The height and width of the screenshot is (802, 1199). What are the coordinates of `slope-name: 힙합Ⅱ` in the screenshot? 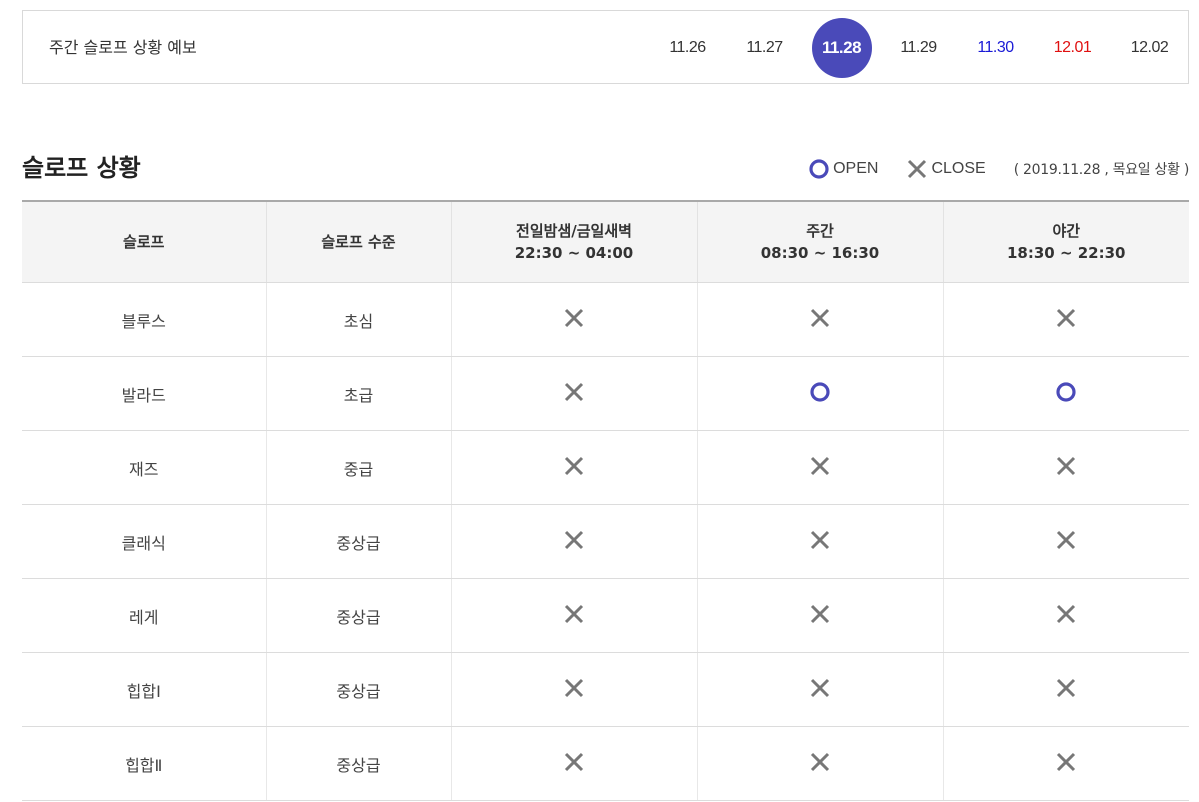 It's located at (144, 763).